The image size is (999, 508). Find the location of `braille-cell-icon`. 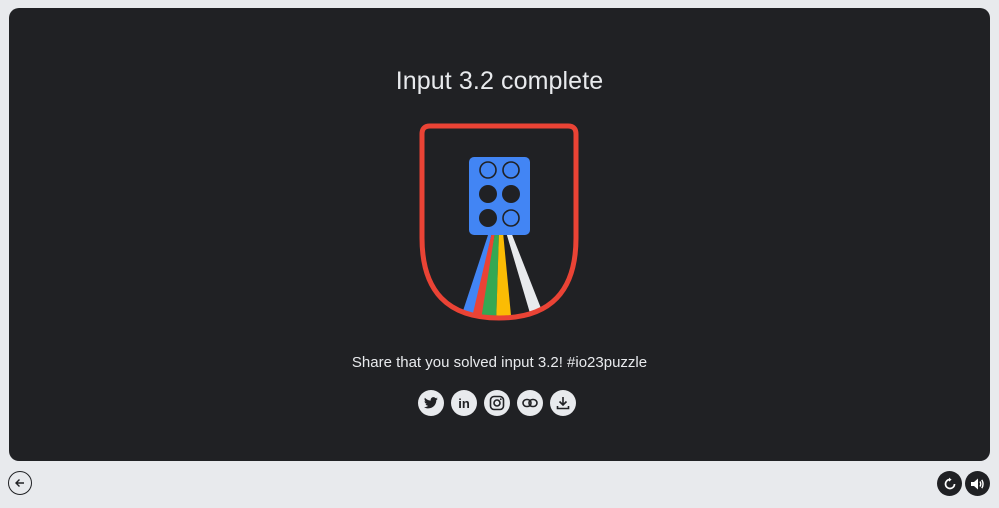

braille-cell-icon is located at coordinates (499, 196).